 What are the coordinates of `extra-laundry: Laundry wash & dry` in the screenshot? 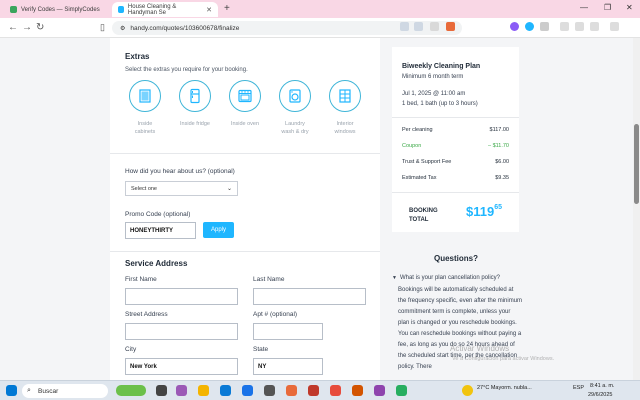 It's located at (295, 108).